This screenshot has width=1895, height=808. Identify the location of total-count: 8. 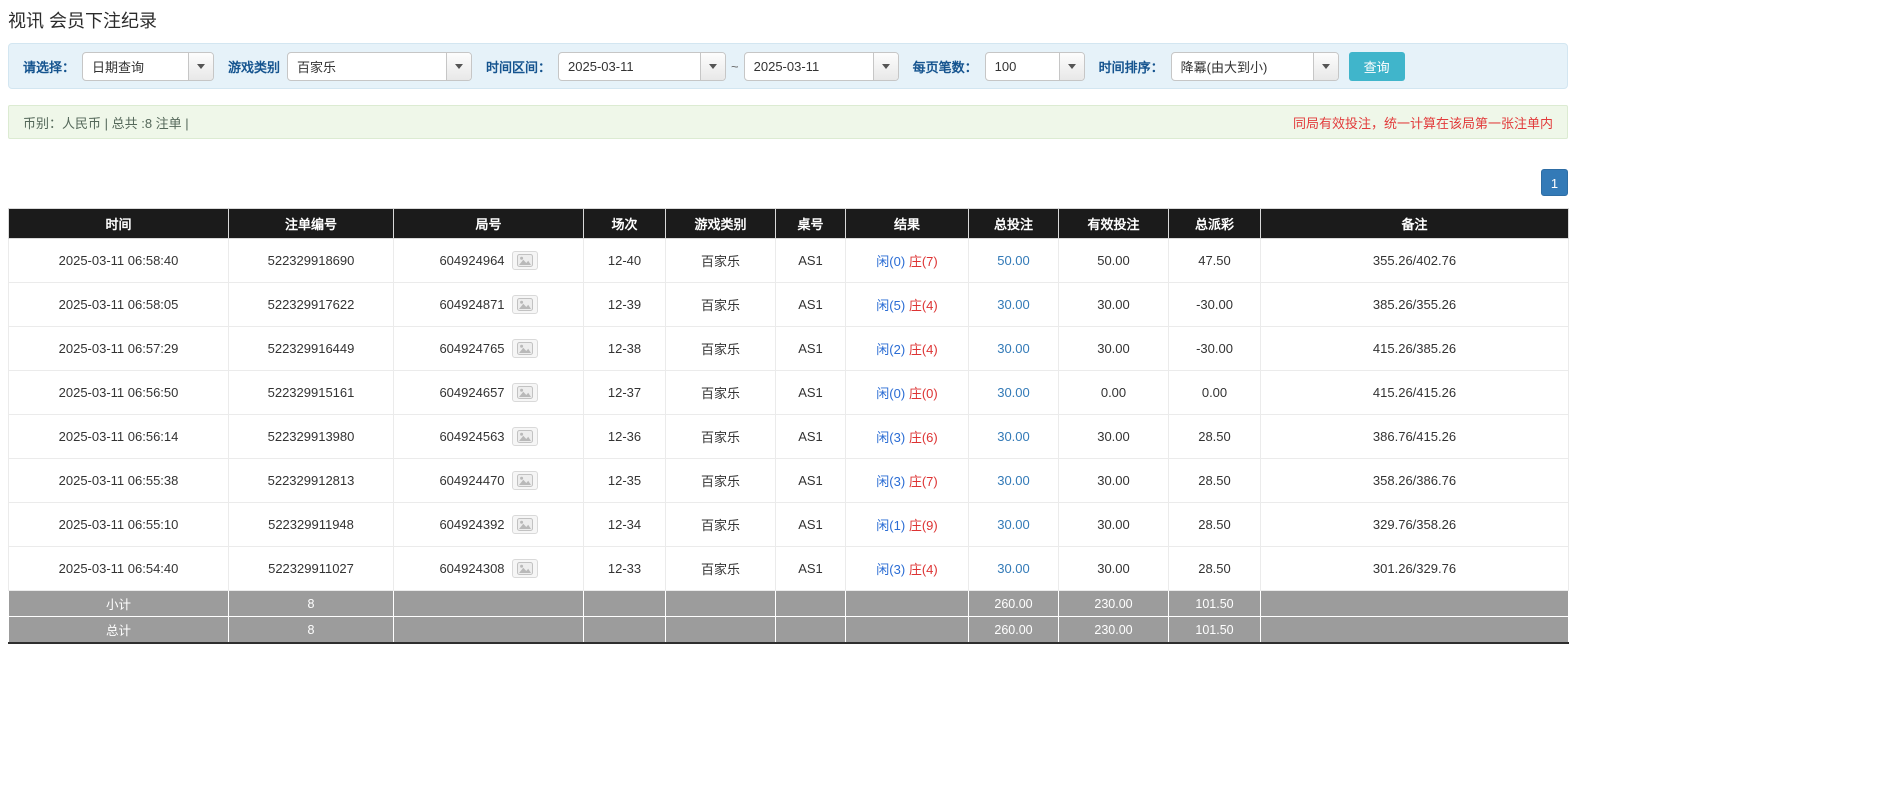
(311, 630).